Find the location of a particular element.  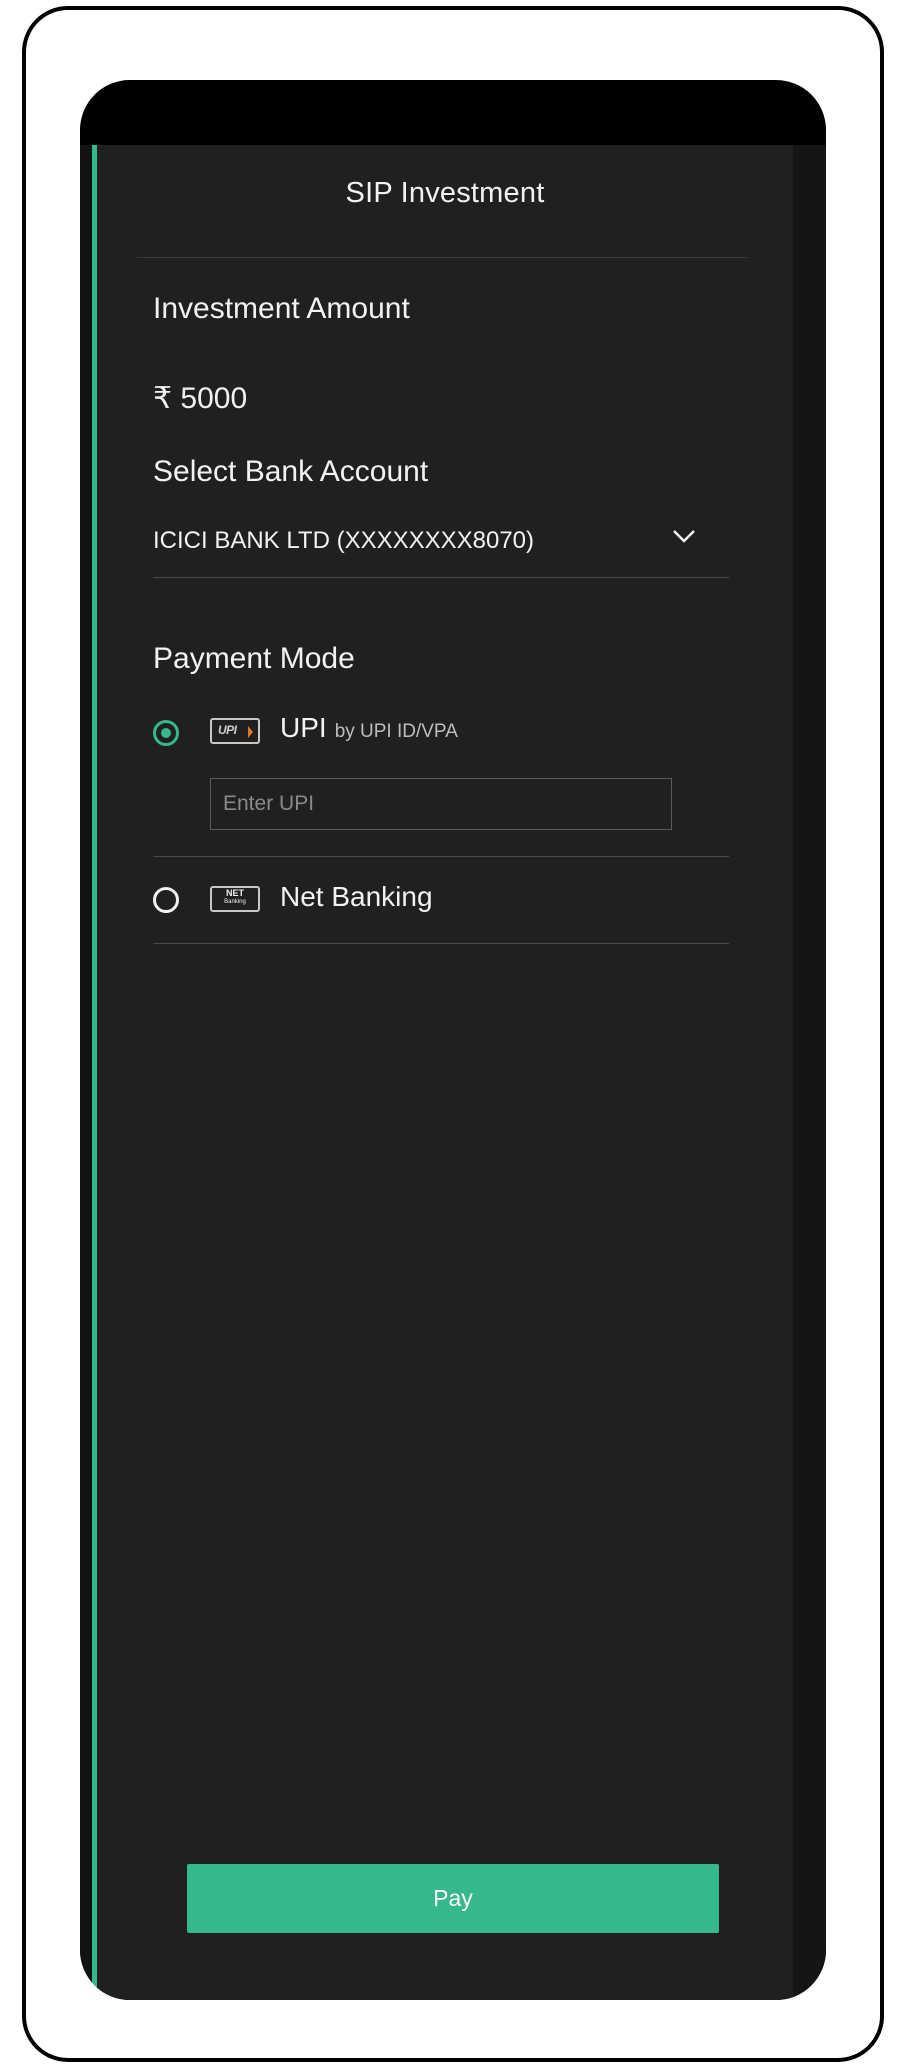

bank-account-dropdown: ICICI BANK LTD (XXXXXXXX8070) is located at coordinates (441, 550).